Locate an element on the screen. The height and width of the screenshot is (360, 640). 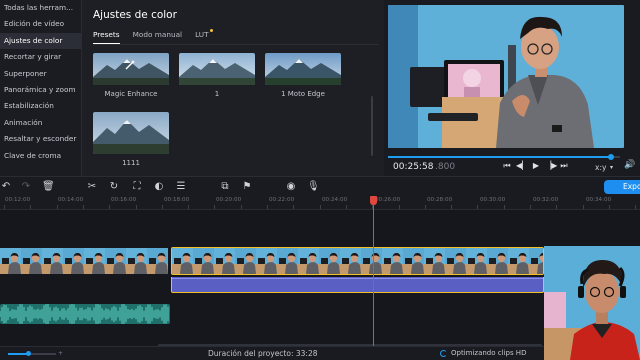
undo-icon: ↶ is located at coordinates (6, 186).